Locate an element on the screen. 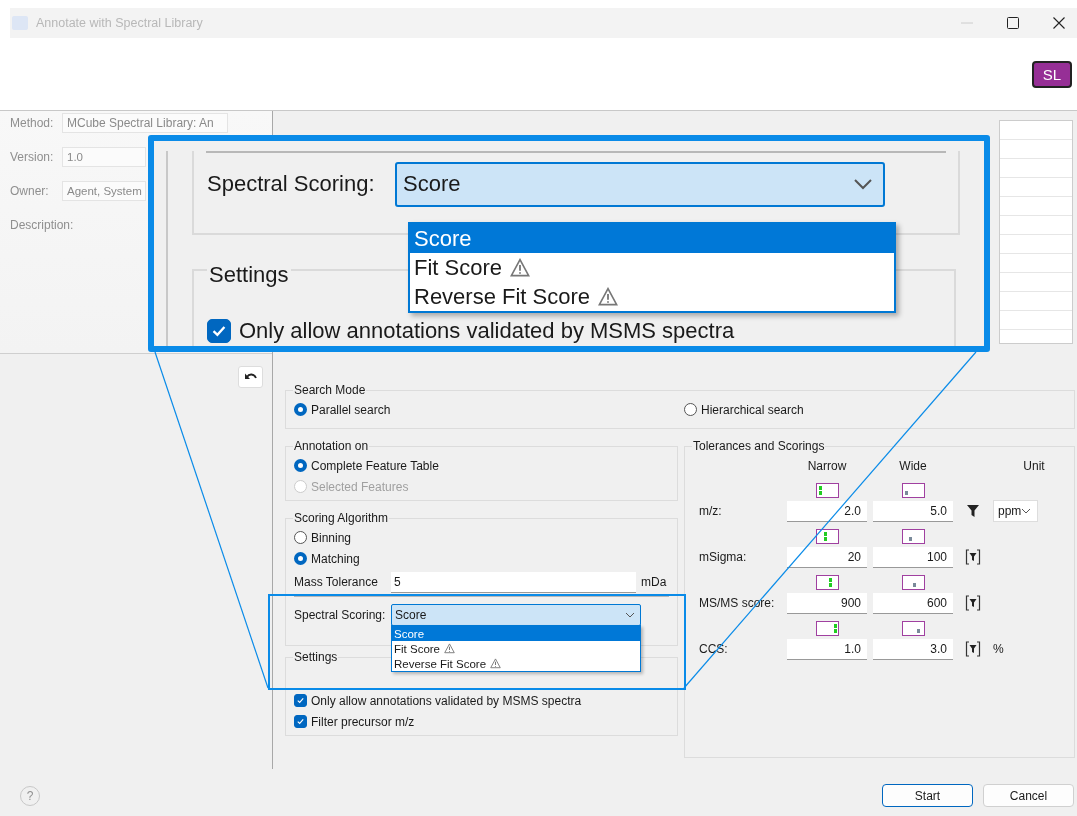 Image resolution: width=1077 pixels, height=816 pixels. unit-label: mDa is located at coordinates (654, 582).